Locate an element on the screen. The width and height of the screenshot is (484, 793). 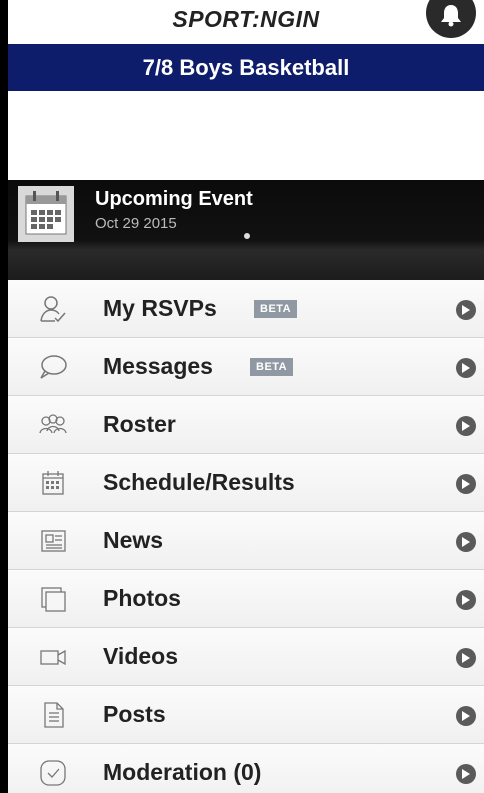
team-title-banner: 7/8 Boys Basketball is located at coordinates (246, 67).